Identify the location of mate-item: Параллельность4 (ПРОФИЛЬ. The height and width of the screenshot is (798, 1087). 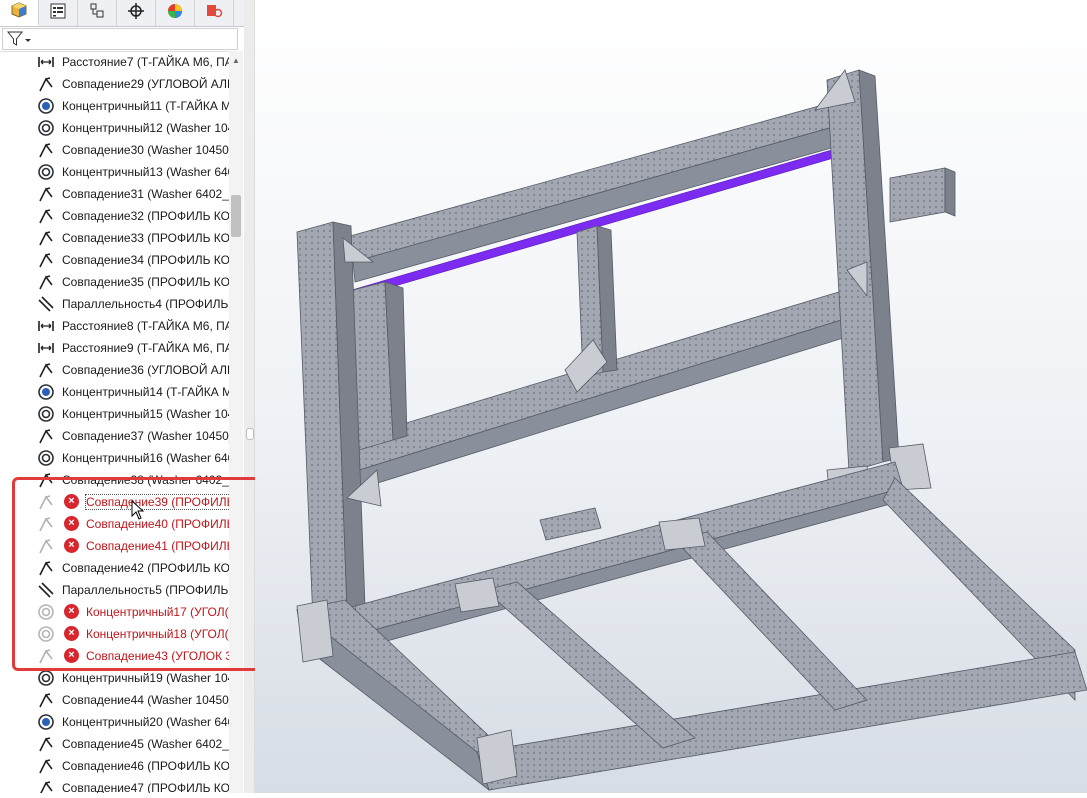
(114, 304).